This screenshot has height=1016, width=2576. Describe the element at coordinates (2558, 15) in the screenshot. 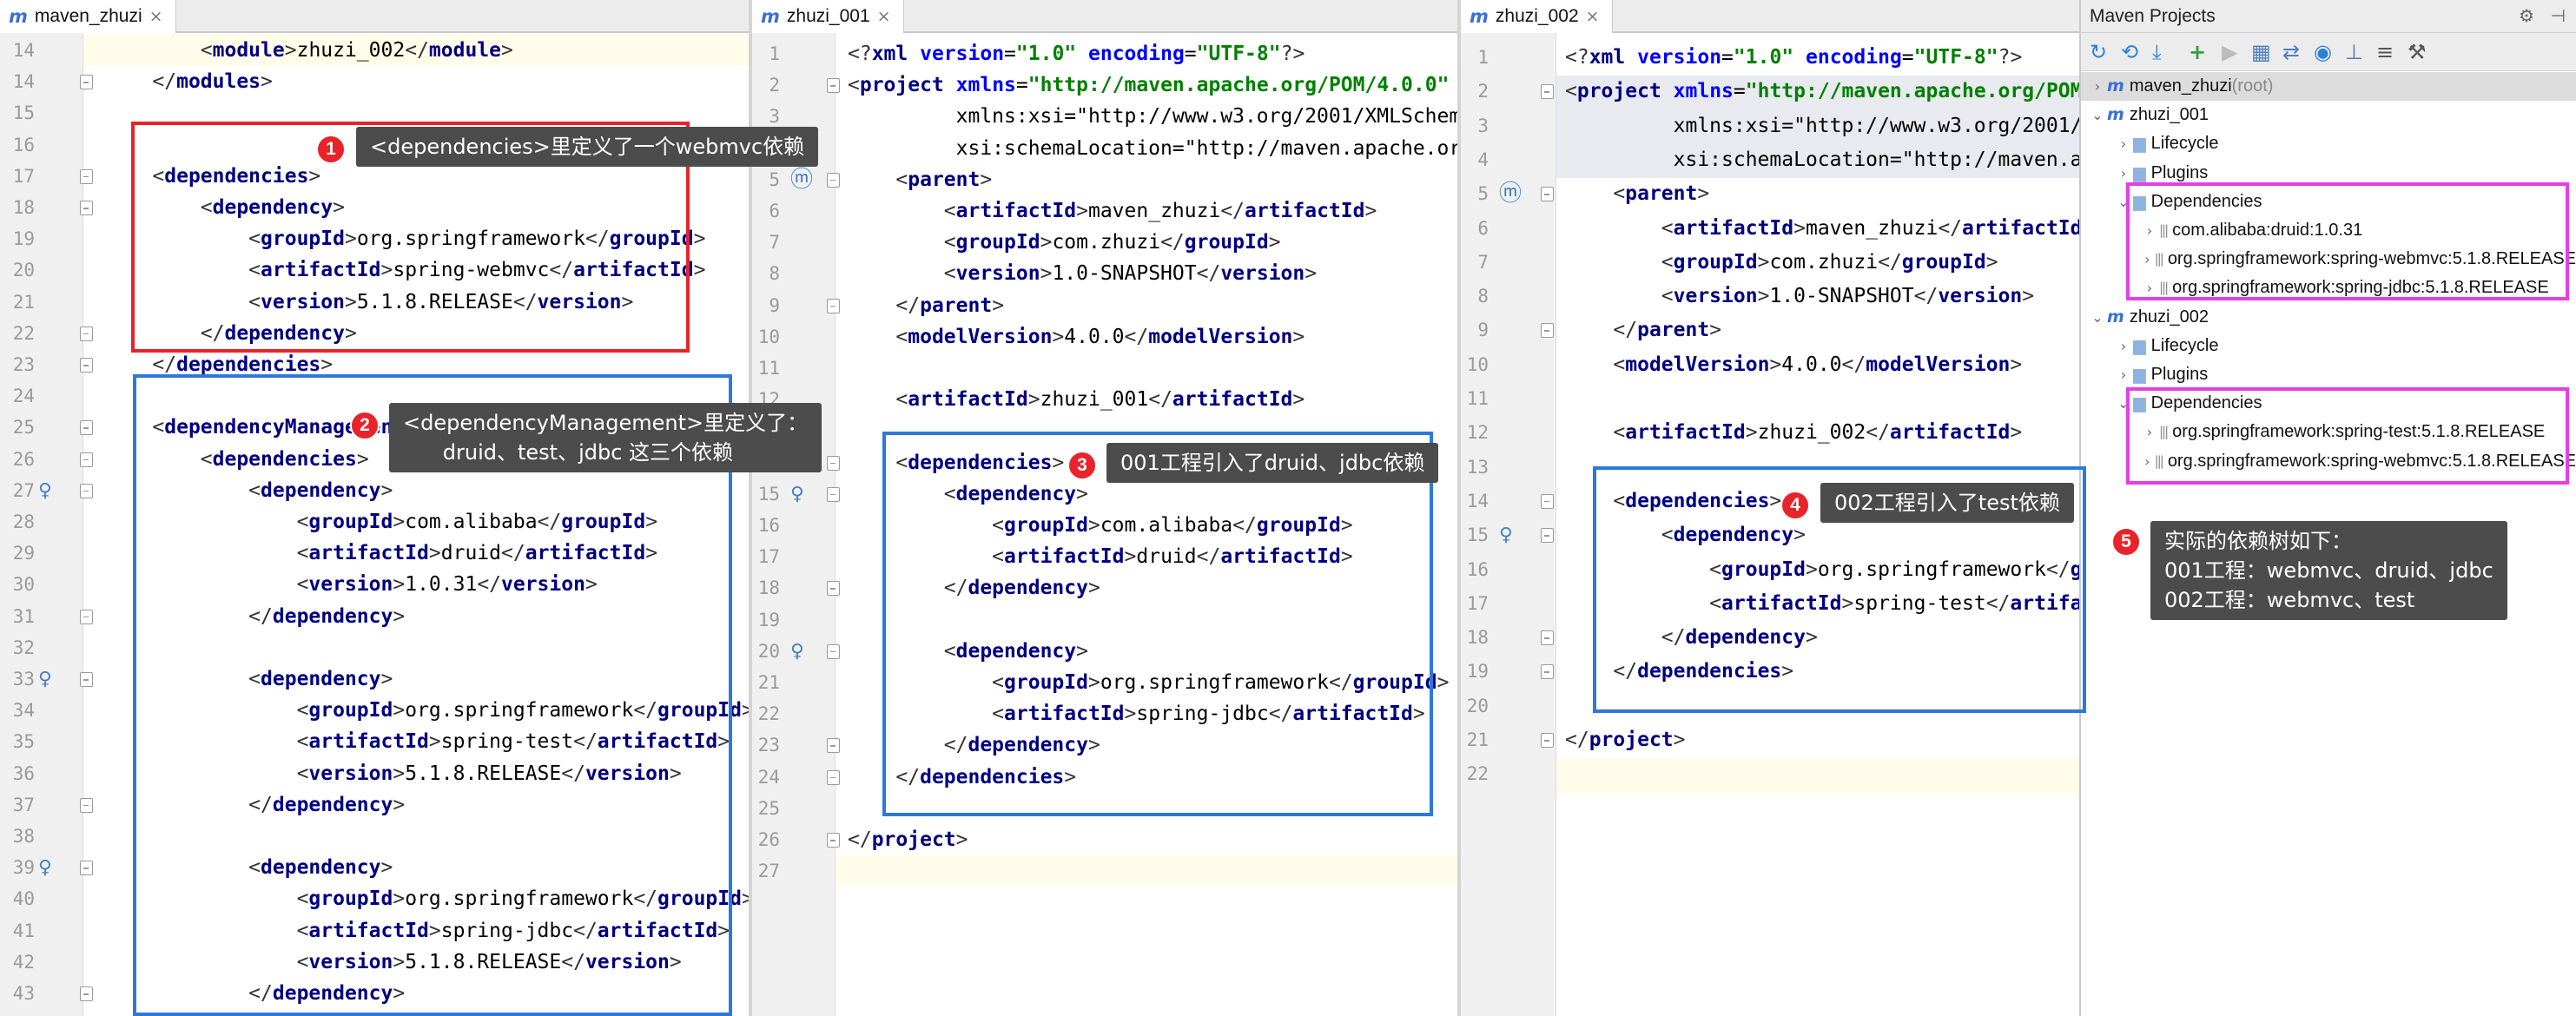

I see `hide-panel-icon: ⊣` at that location.